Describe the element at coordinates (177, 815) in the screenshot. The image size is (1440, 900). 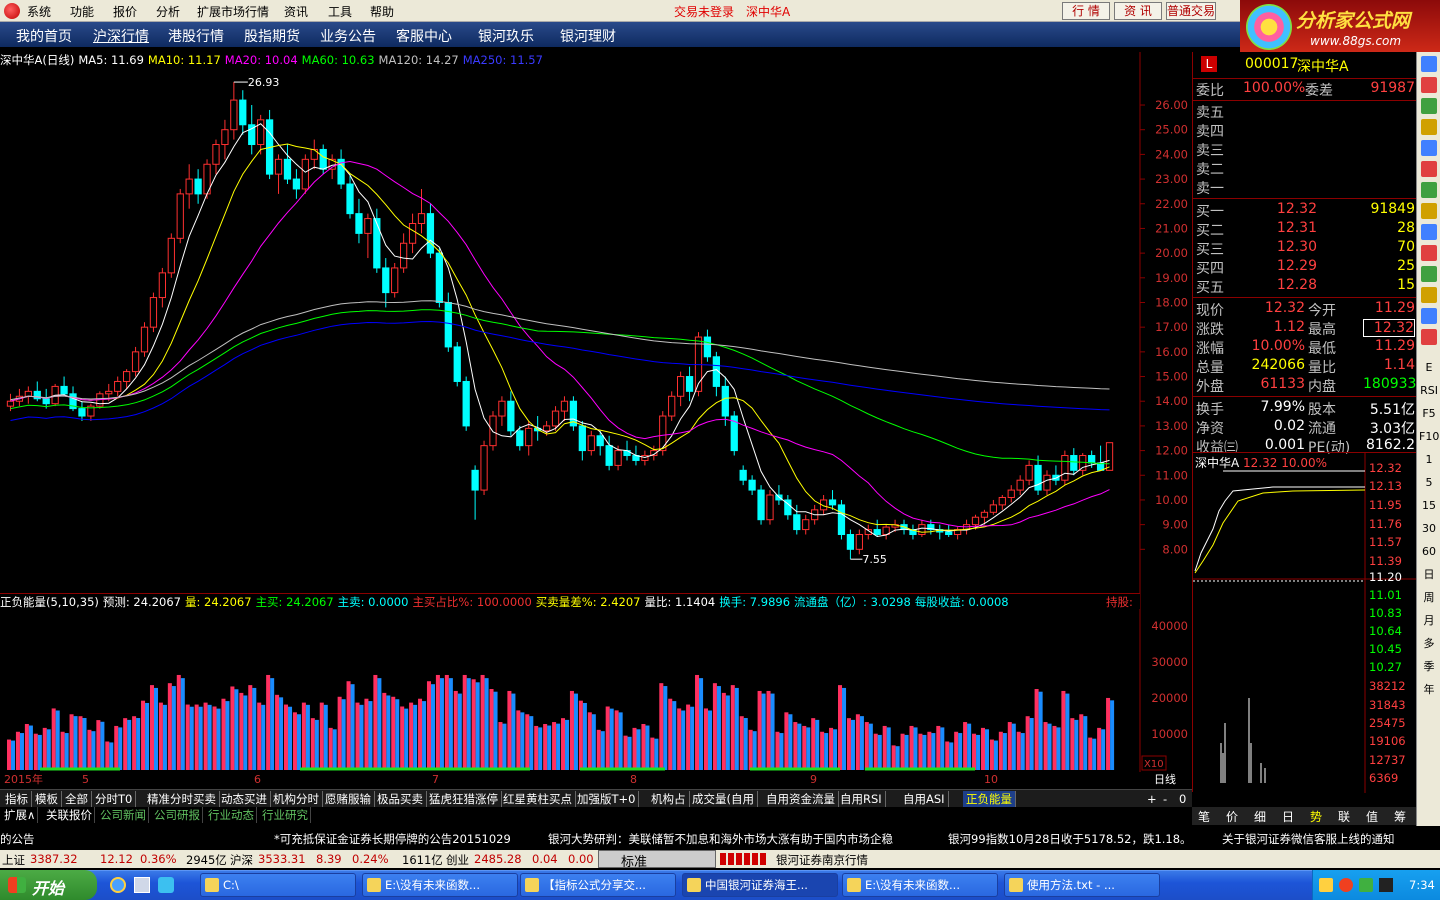
I see `info-tab: 公司研报` at that location.